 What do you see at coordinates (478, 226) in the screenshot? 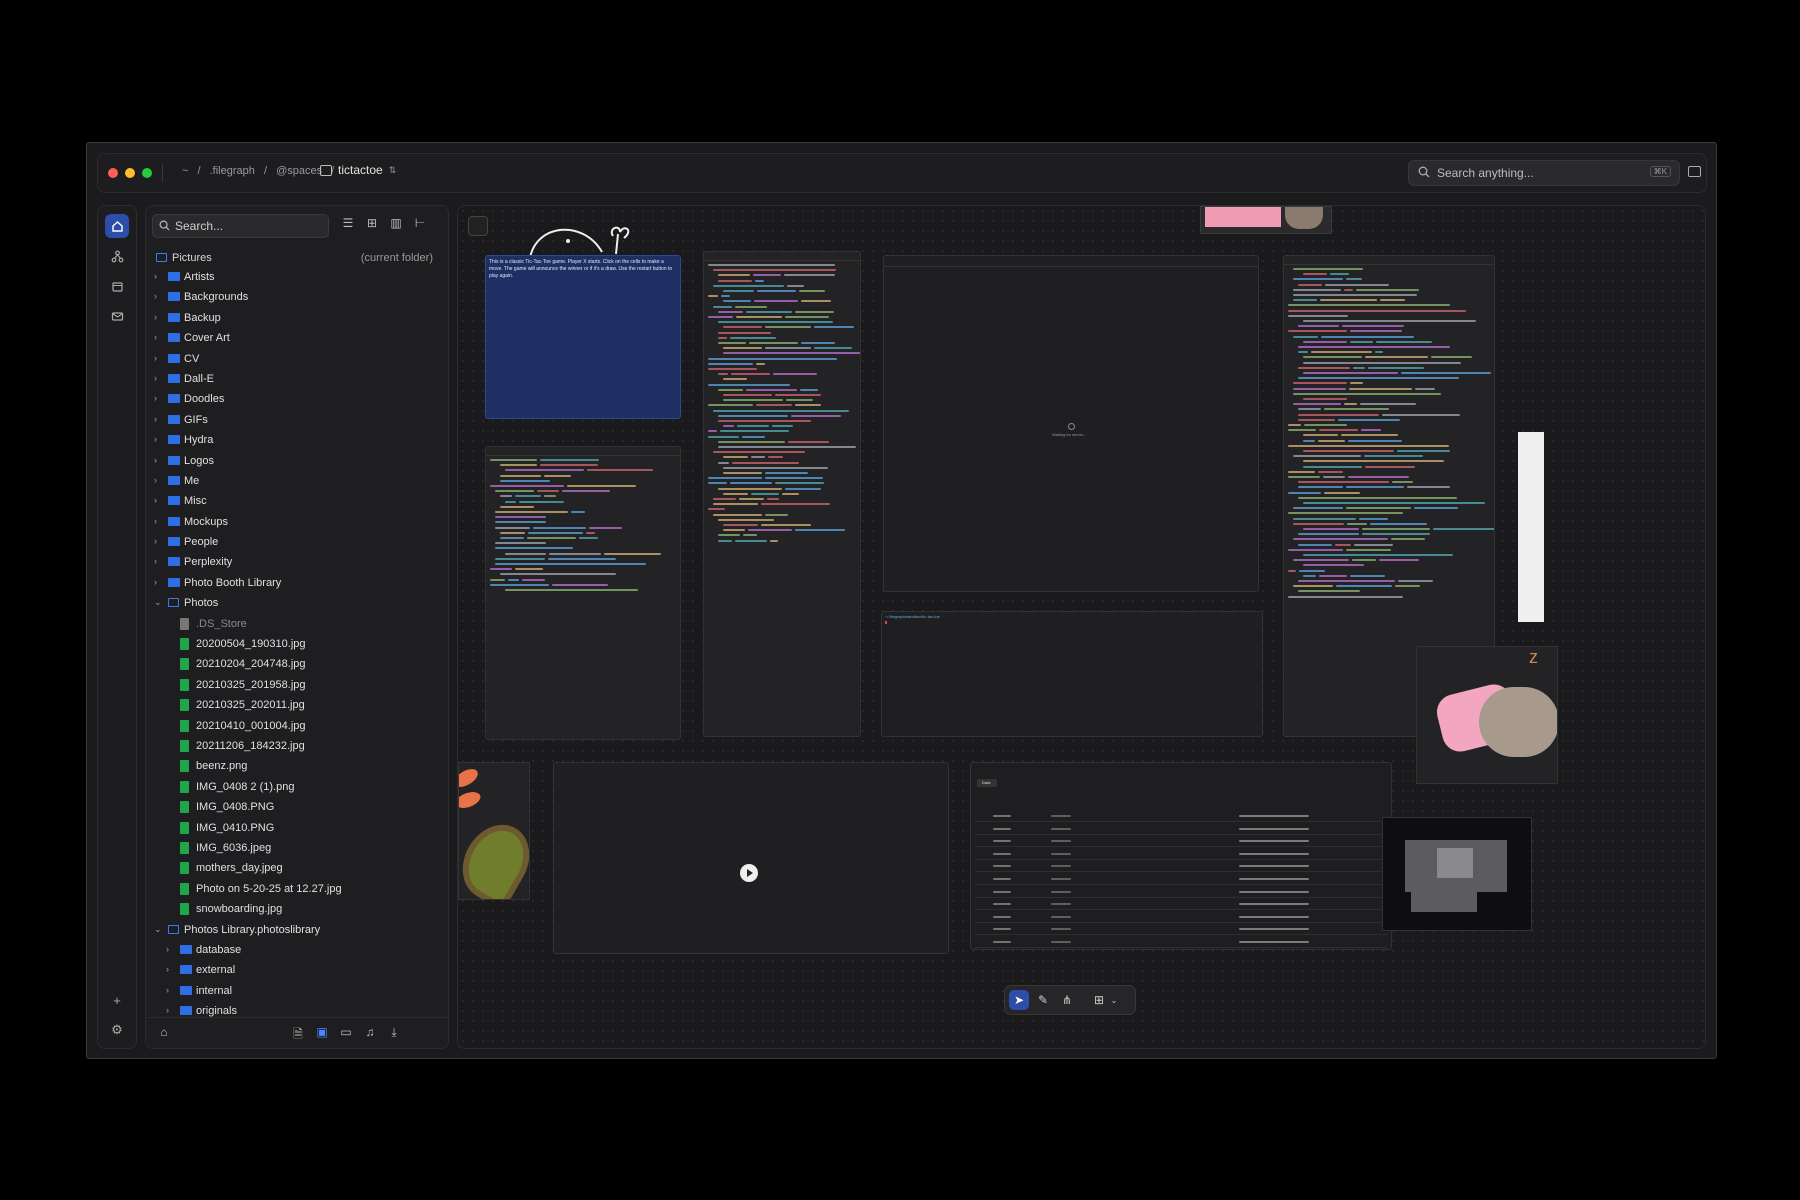
I see `sidebar-toggle-icon` at bounding box center [478, 226].